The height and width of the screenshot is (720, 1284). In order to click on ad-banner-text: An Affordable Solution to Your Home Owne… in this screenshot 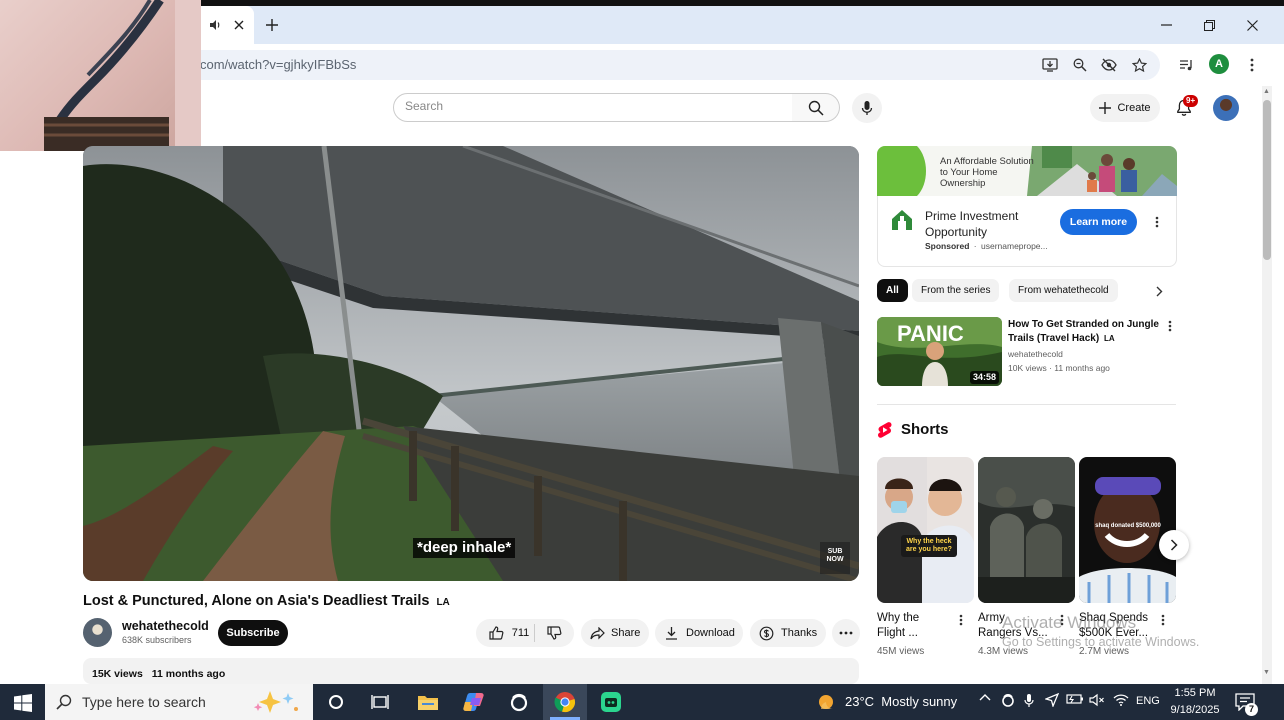, I will do `click(987, 172)`.